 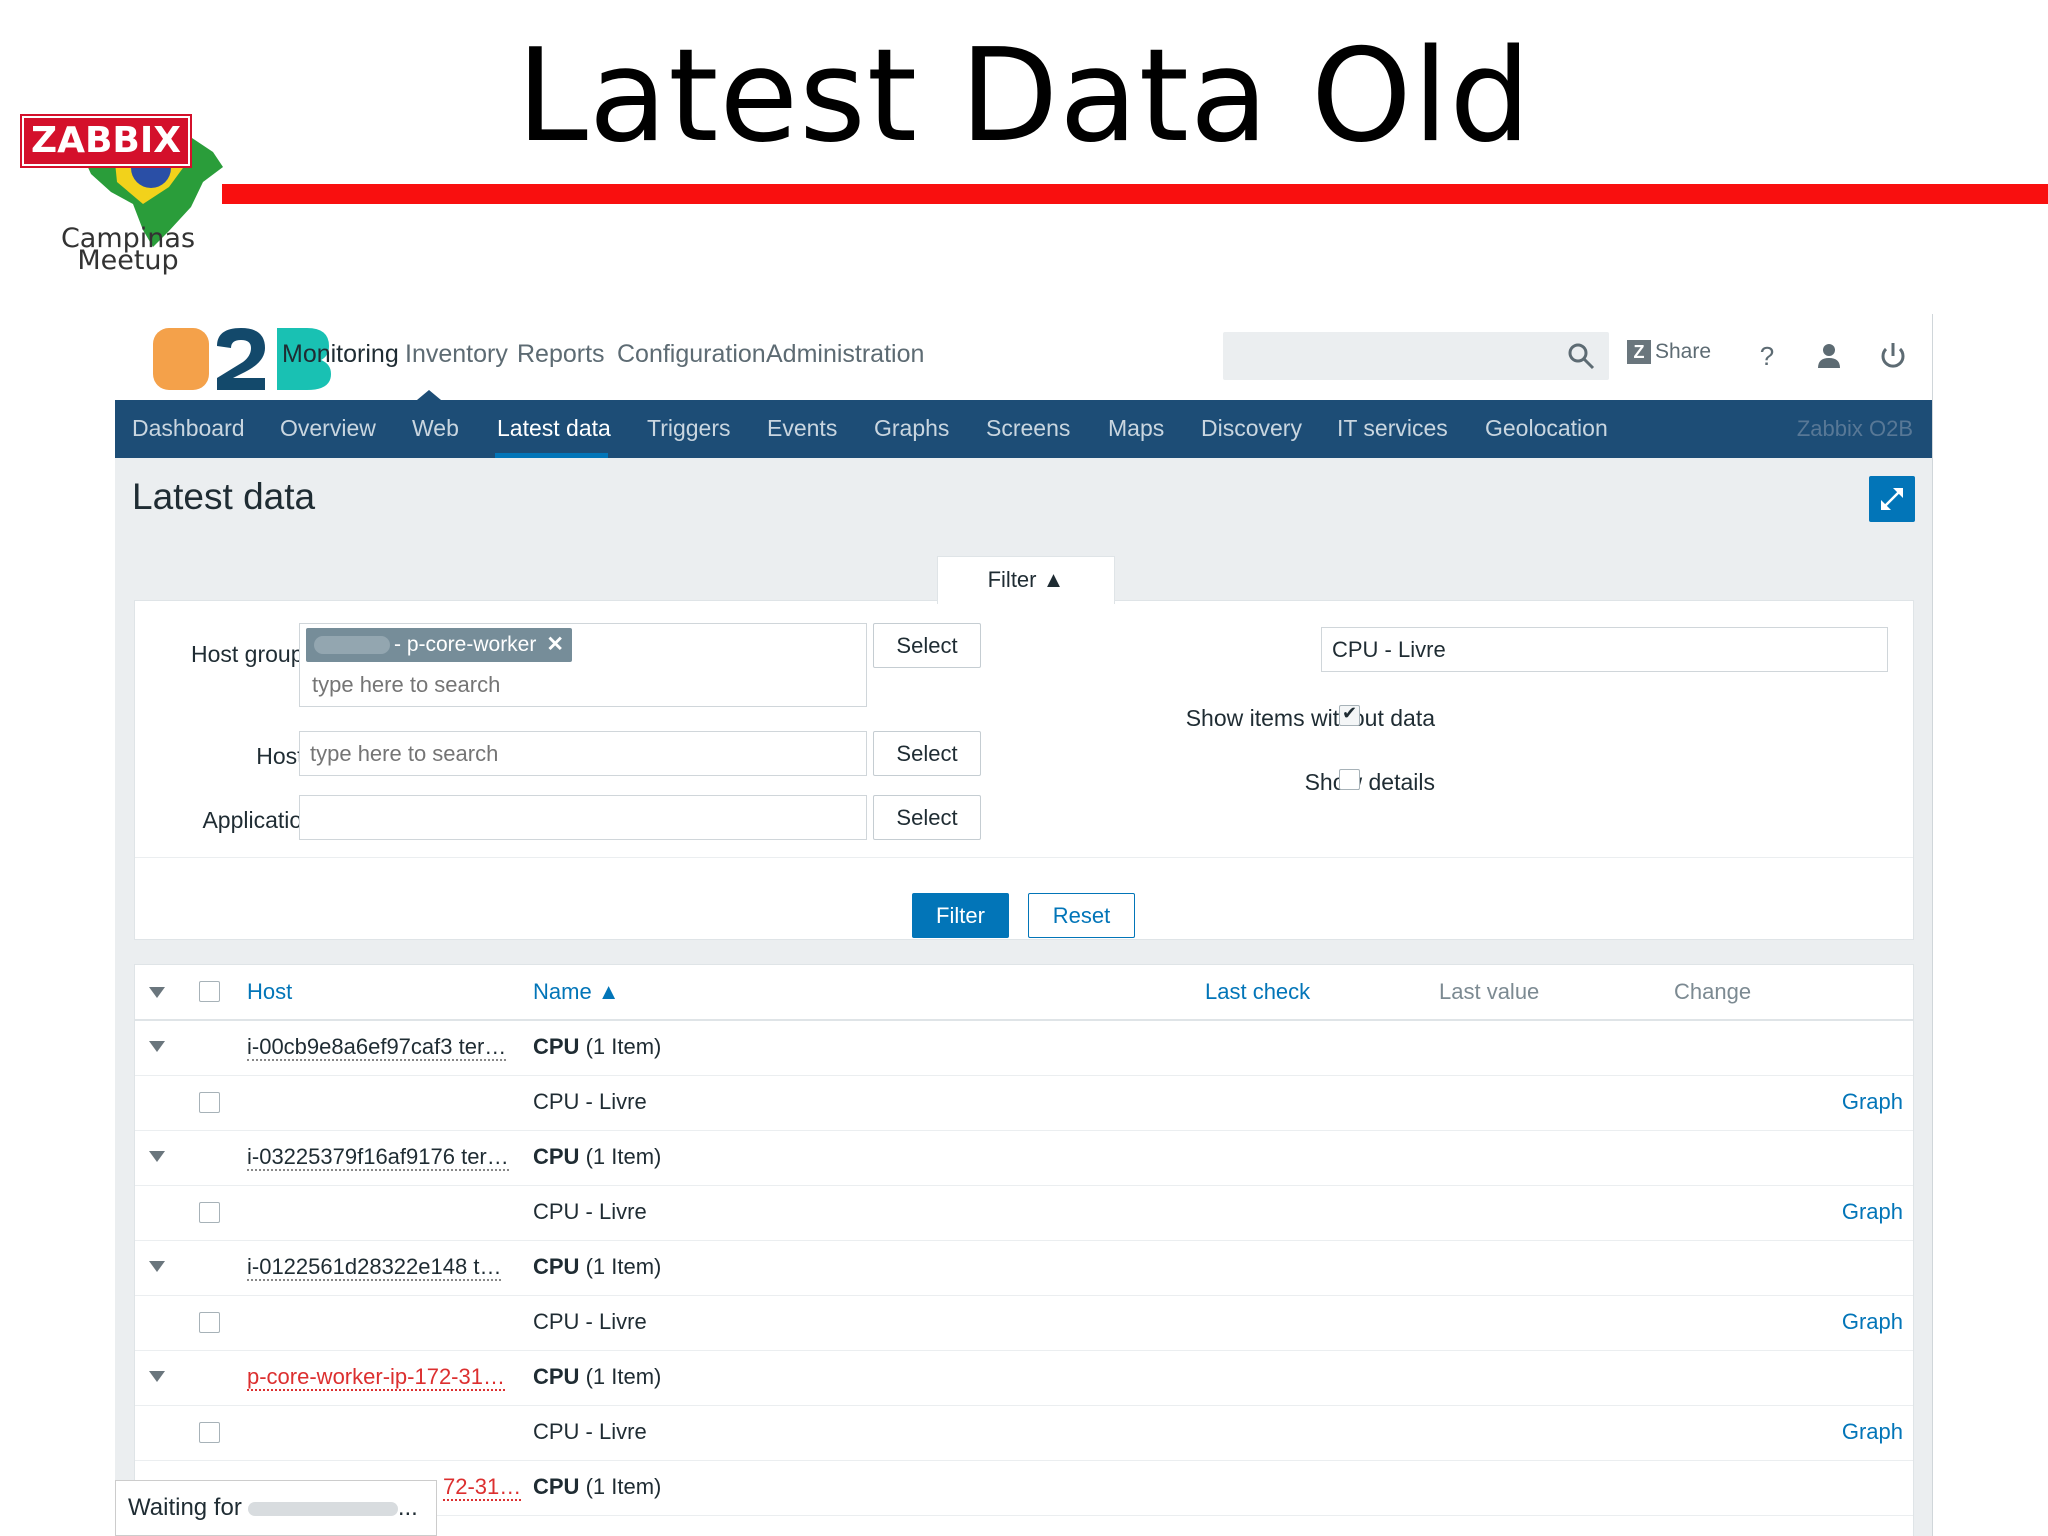 I want to click on application-select-button: Select, so click(x=927, y=817).